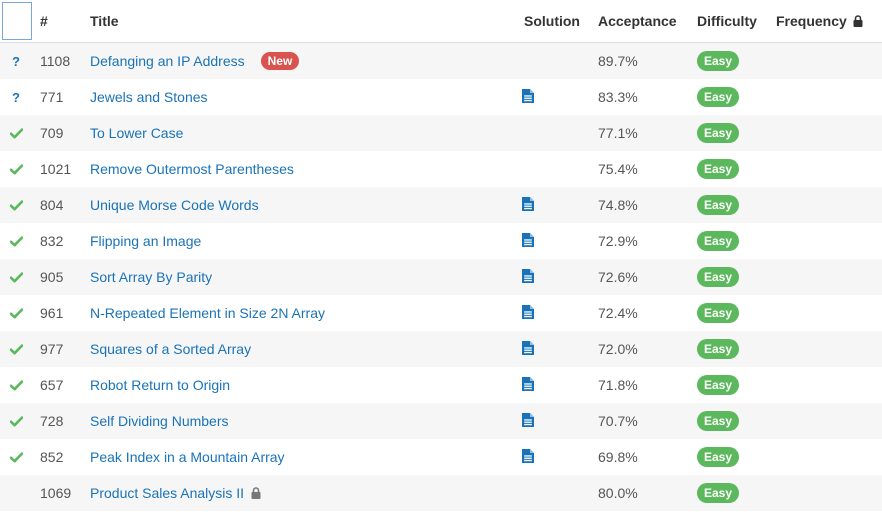 The height and width of the screenshot is (518, 882). Describe the element at coordinates (63, 21) in the screenshot. I see `header-id: #` at that location.